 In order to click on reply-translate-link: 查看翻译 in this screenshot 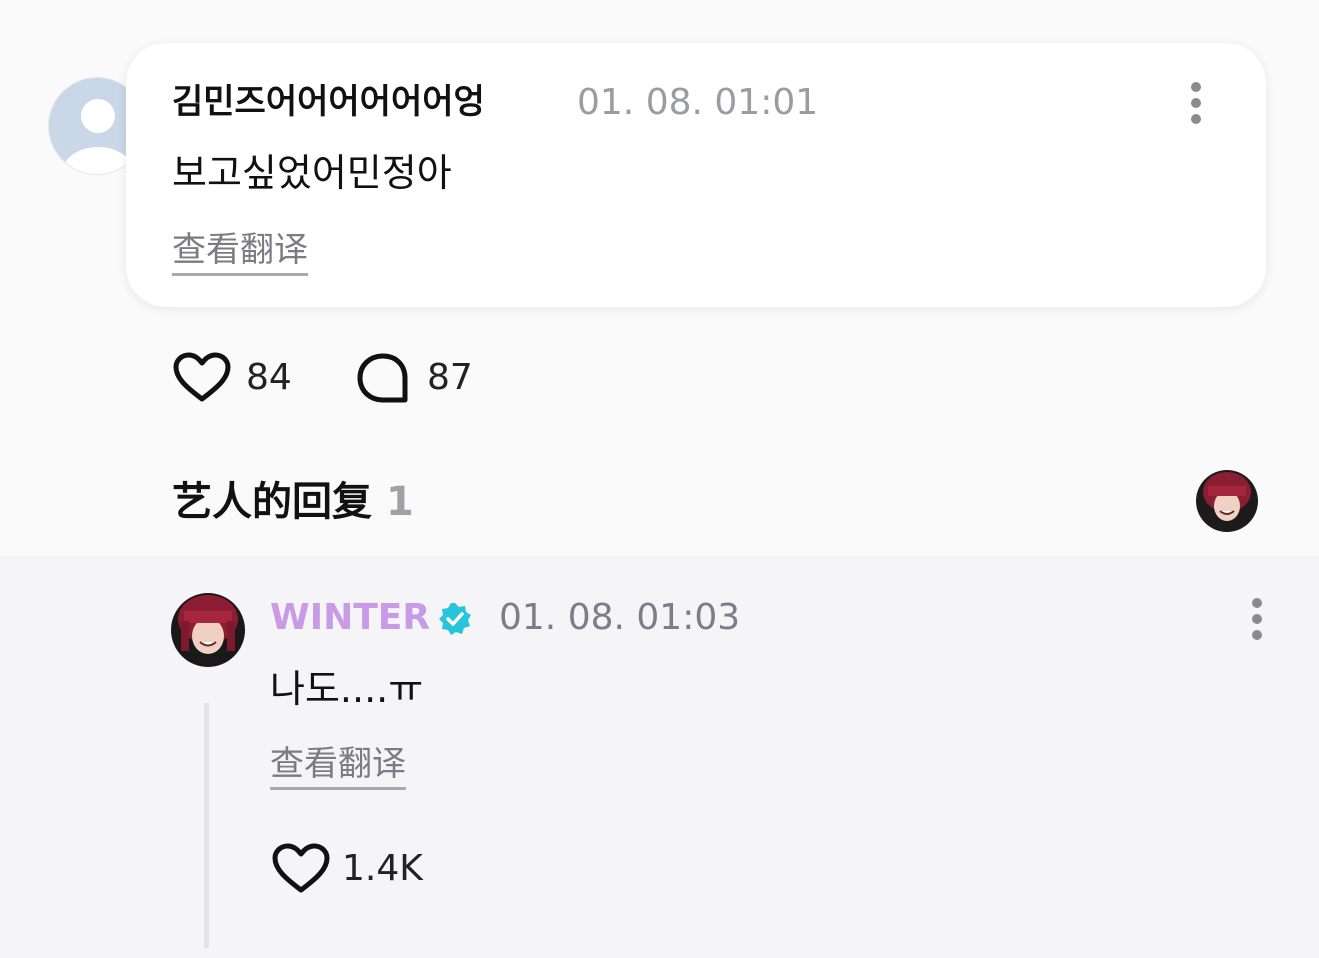, I will do `click(338, 767)`.